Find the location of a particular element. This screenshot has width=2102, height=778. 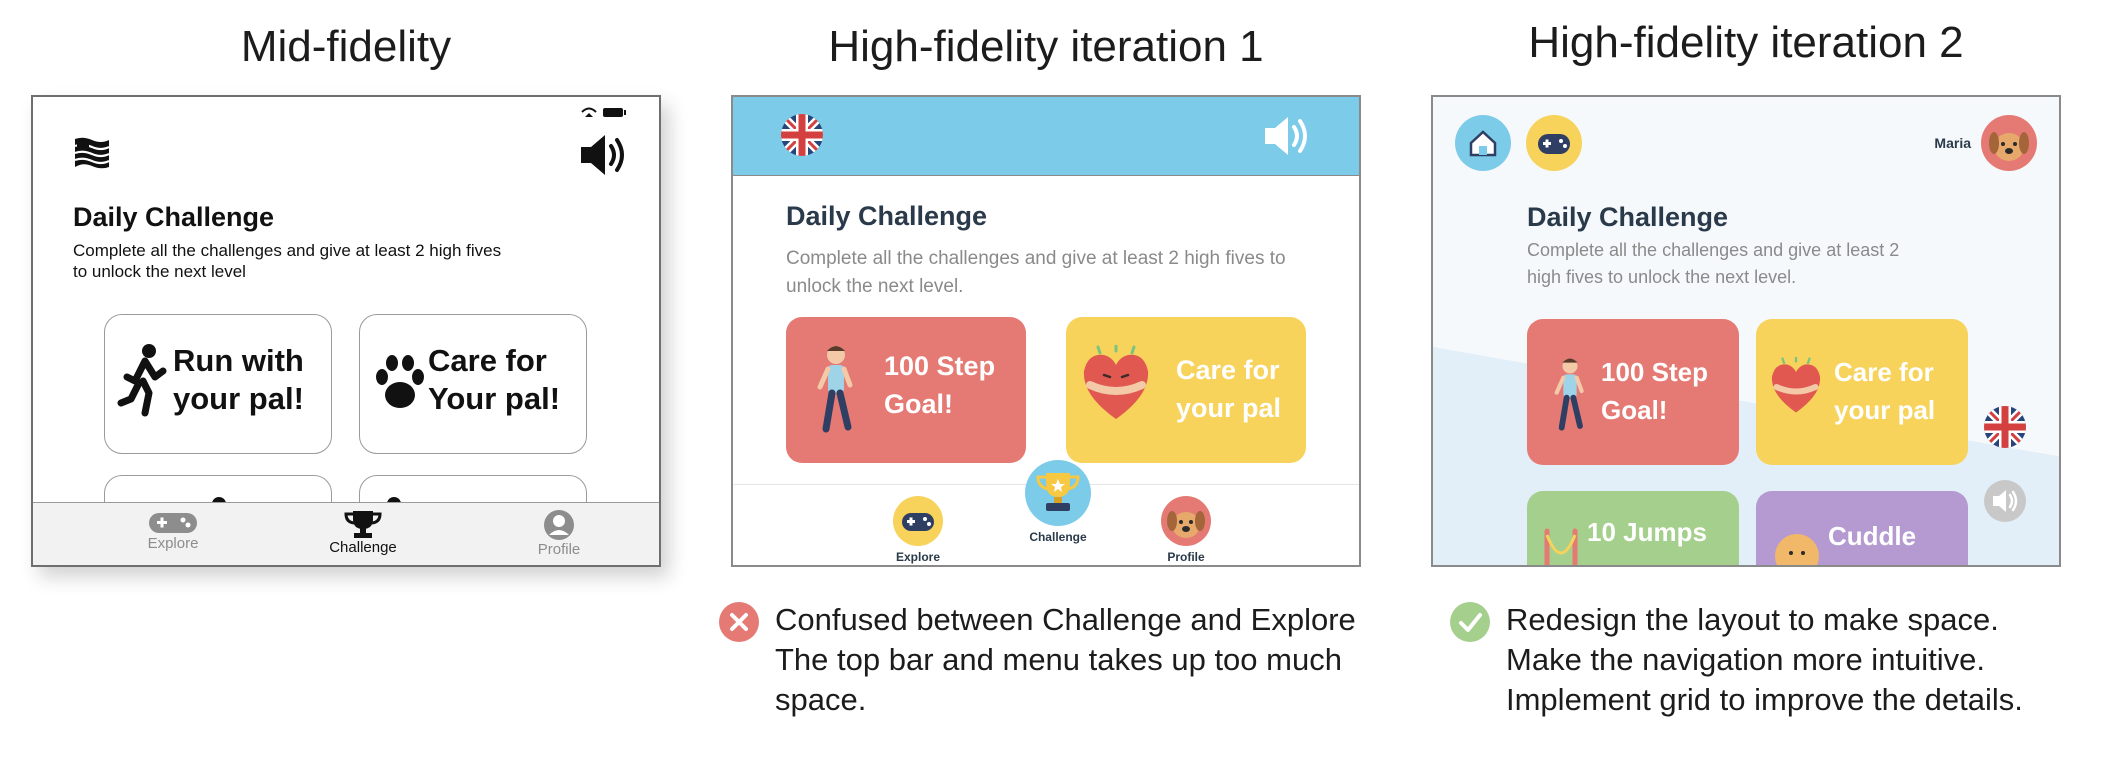

improvement-line: Implement grid to improve the details. is located at coordinates (1764, 699).